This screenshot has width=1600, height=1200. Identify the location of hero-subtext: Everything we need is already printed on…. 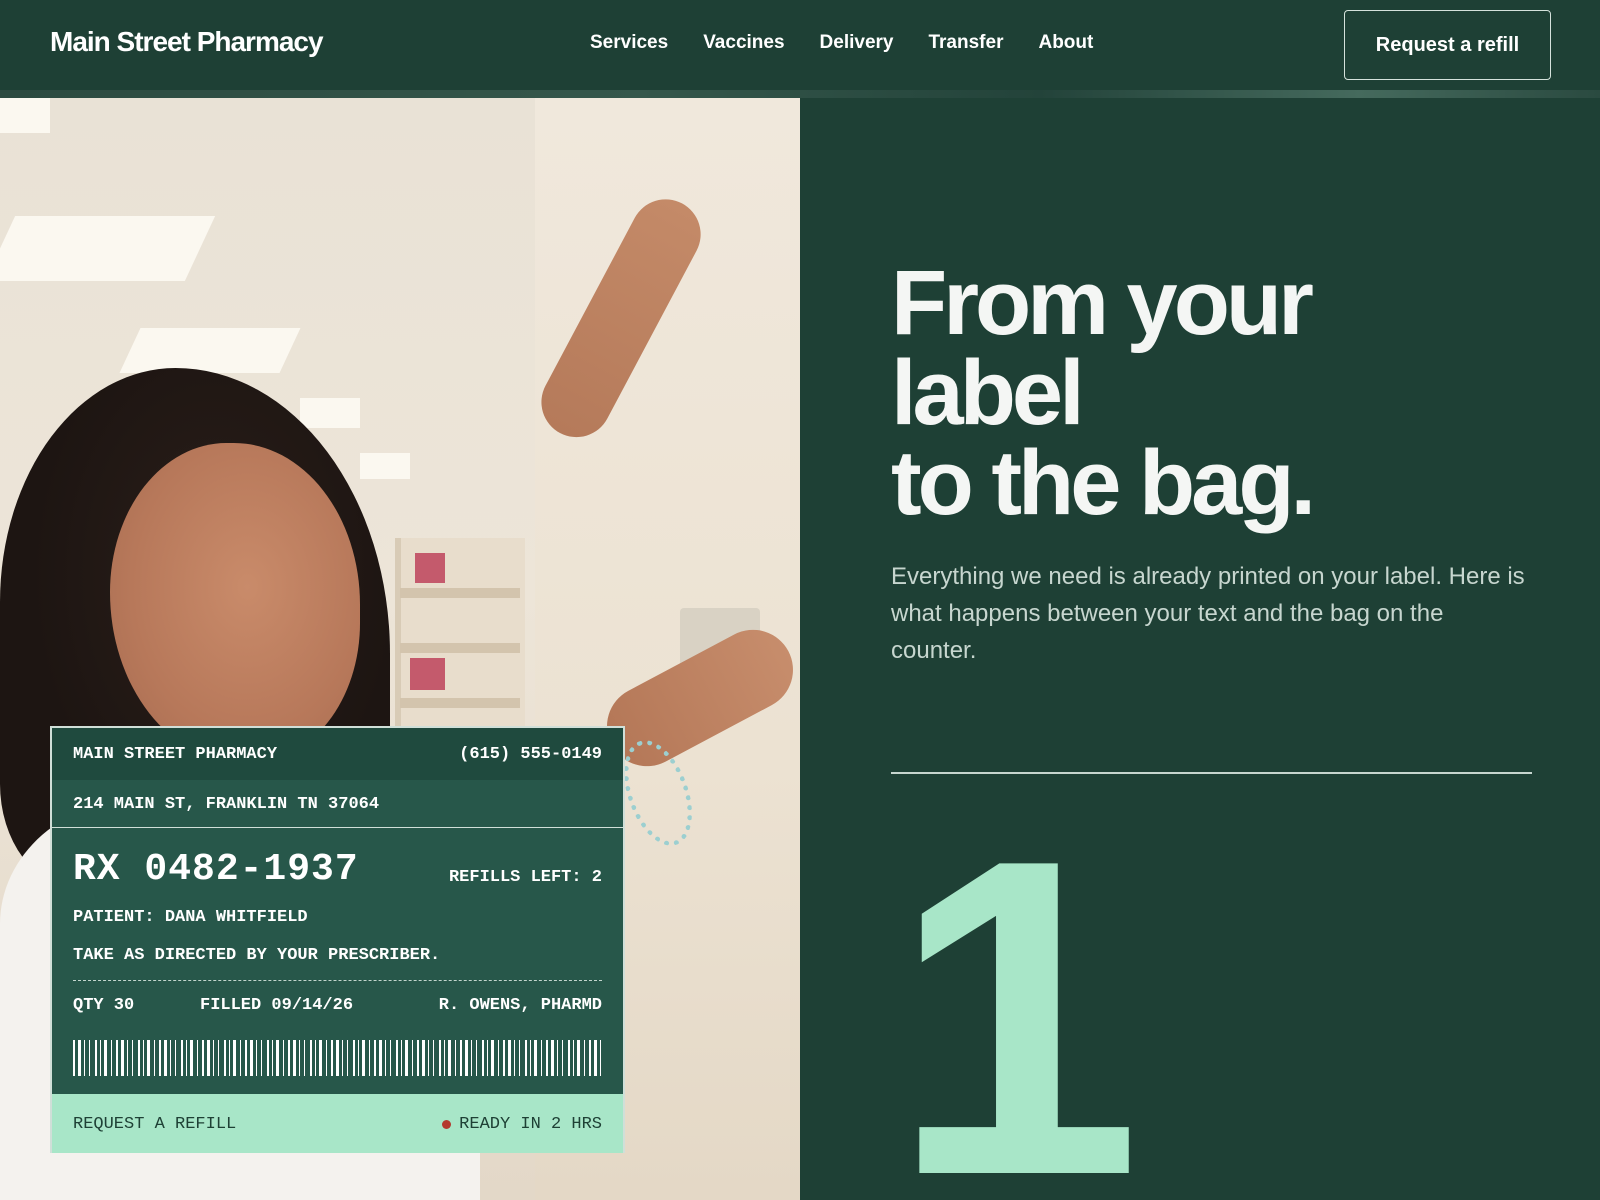
(1208, 613).